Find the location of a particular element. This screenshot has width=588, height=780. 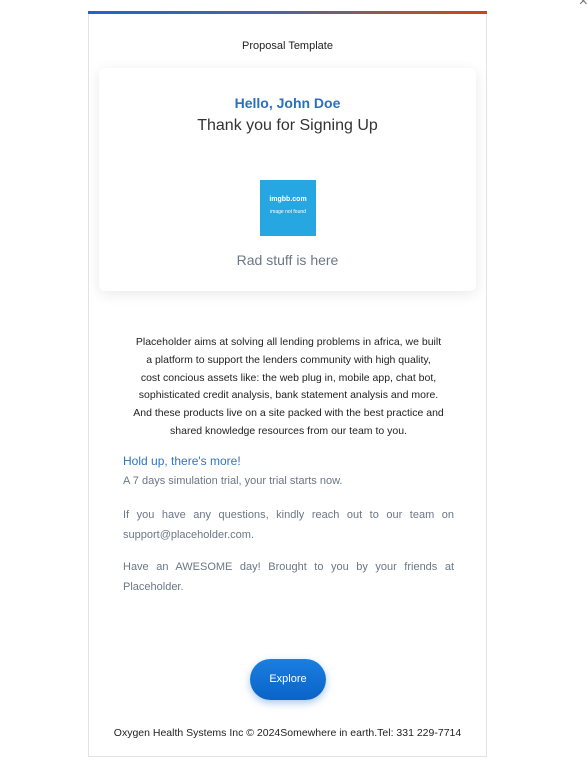

hold-up-heading: Hold up, there's more! is located at coordinates (182, 461).